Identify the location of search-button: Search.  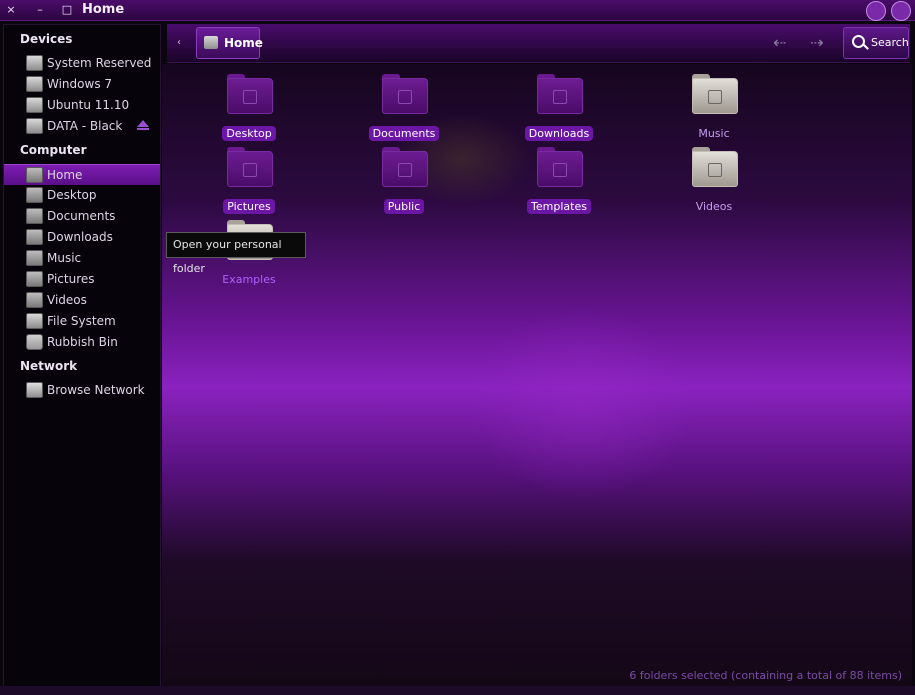
(876, 43).